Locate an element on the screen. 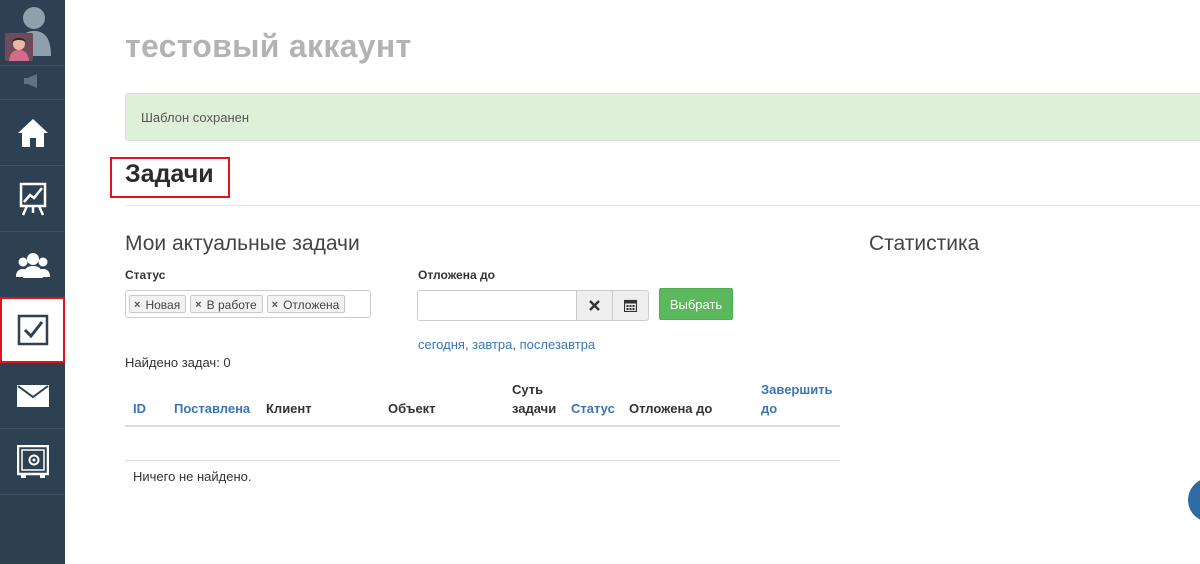  column-header-finish: Завершить до is located at coordinates (797, 399).